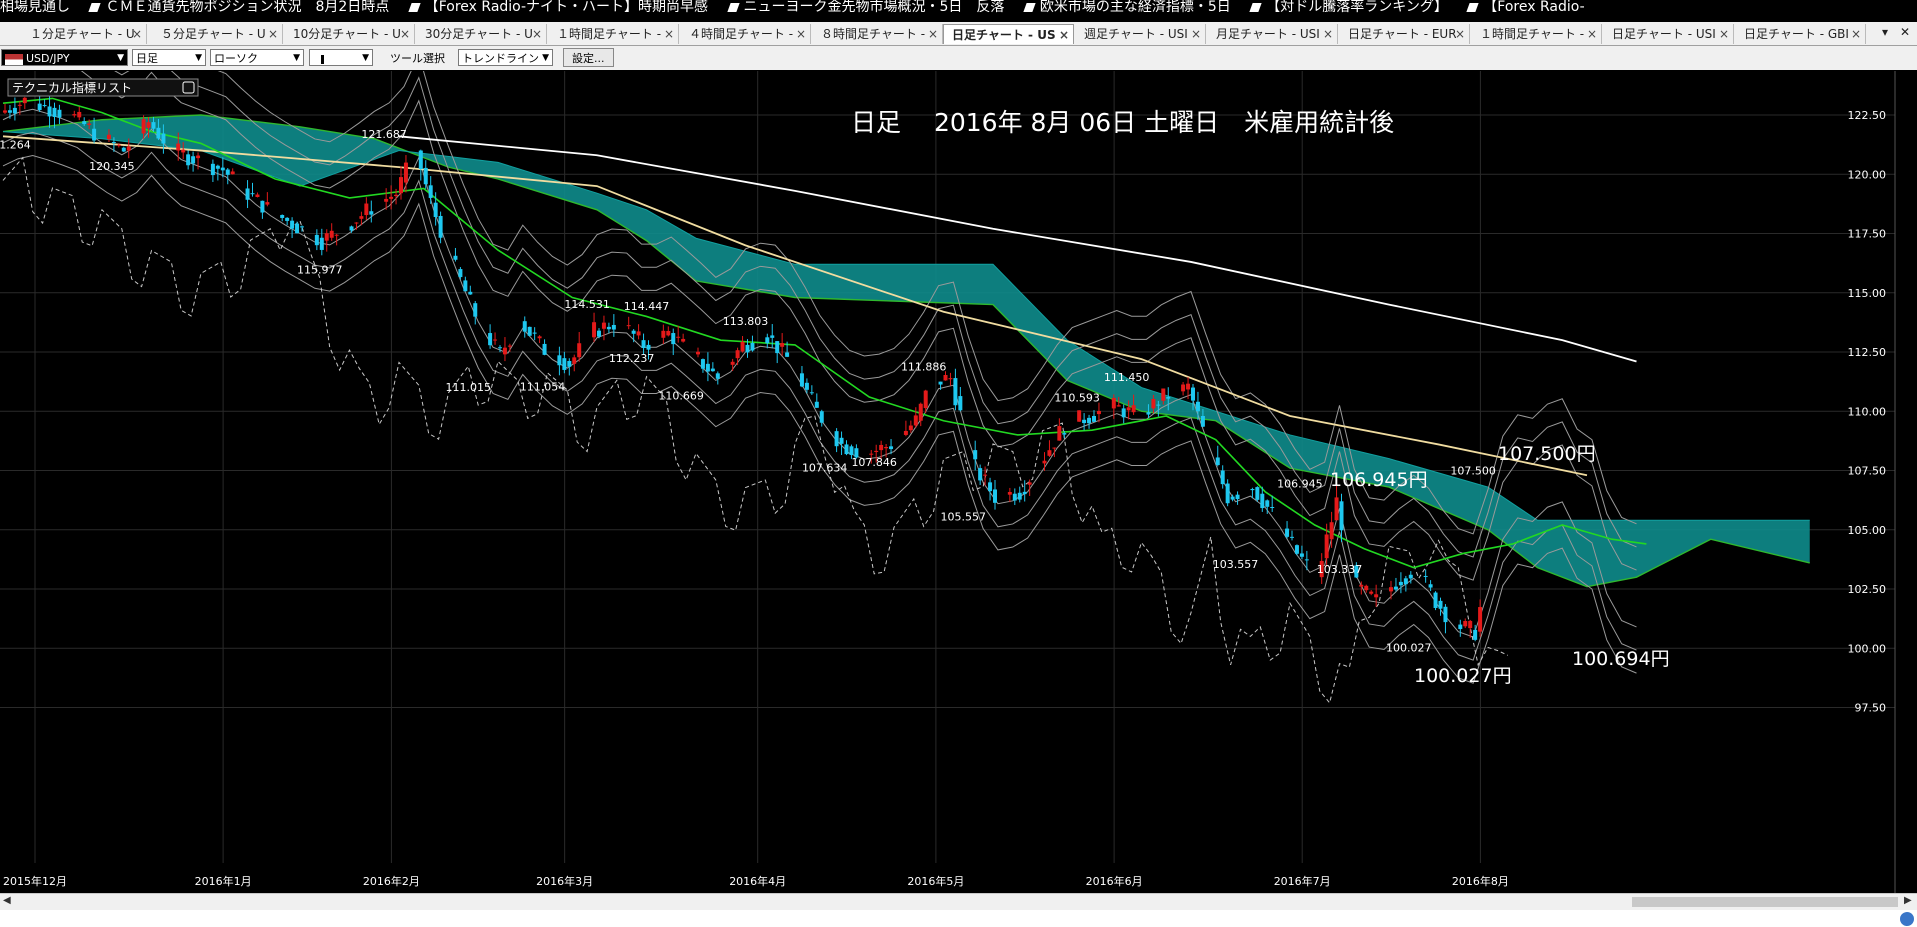 The width and height of the screenshot is (1917, 927). I want to click on tab-daily-gbp: 日足チャート - GBI ×, so click(1801, 34).